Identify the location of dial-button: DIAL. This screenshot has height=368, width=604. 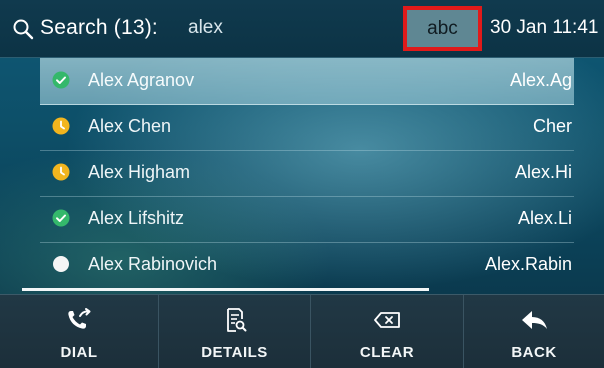
(79, 331).